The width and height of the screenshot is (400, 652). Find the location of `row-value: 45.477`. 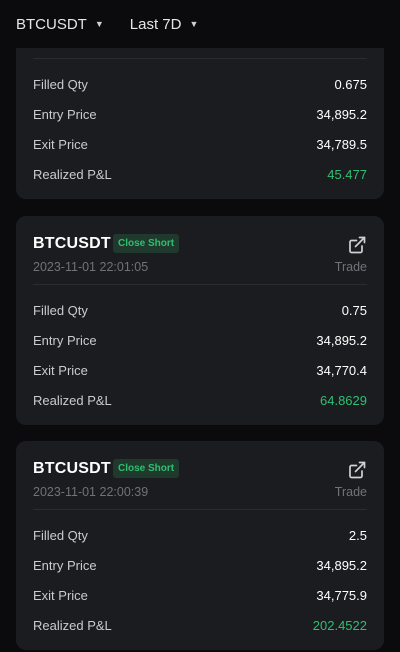

row-value: 45.477 is located at coordinates (347, 174).